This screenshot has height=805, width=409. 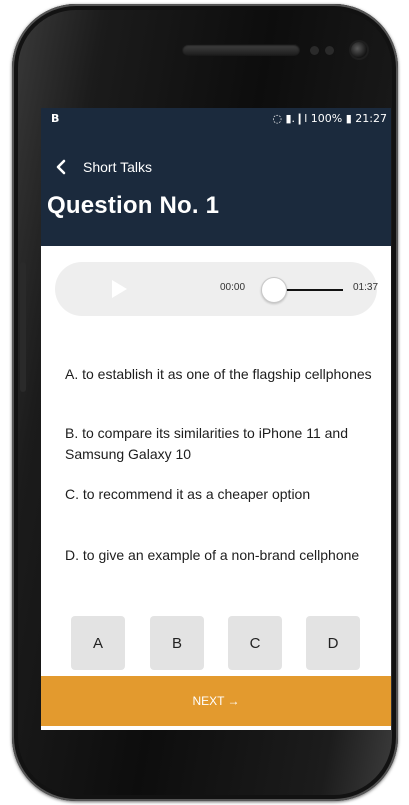 I want to click on duration: 01:37, so click(x=366, y=287).